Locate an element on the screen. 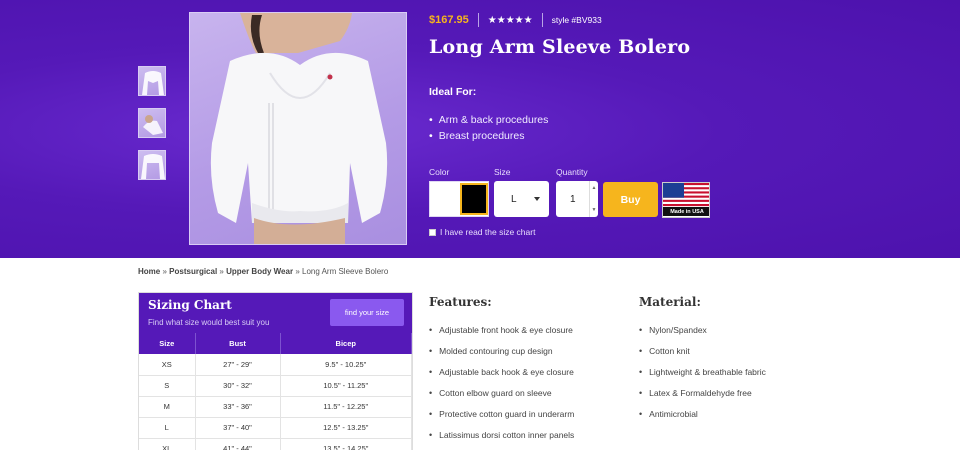  table-row: XL 41" - 44" 13.5" - 14.25" is located at coordinates (275, 444).